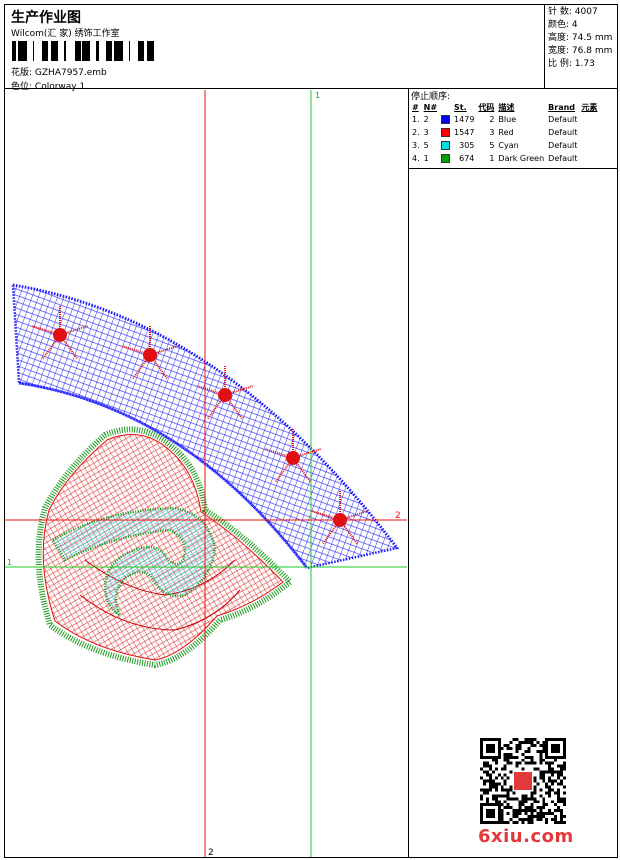 The width and height of the screenshot is (620, 860). Describe the element at coordinates (46, 18) in the screenshot. I see `page-title: 生产作业图` at that location.